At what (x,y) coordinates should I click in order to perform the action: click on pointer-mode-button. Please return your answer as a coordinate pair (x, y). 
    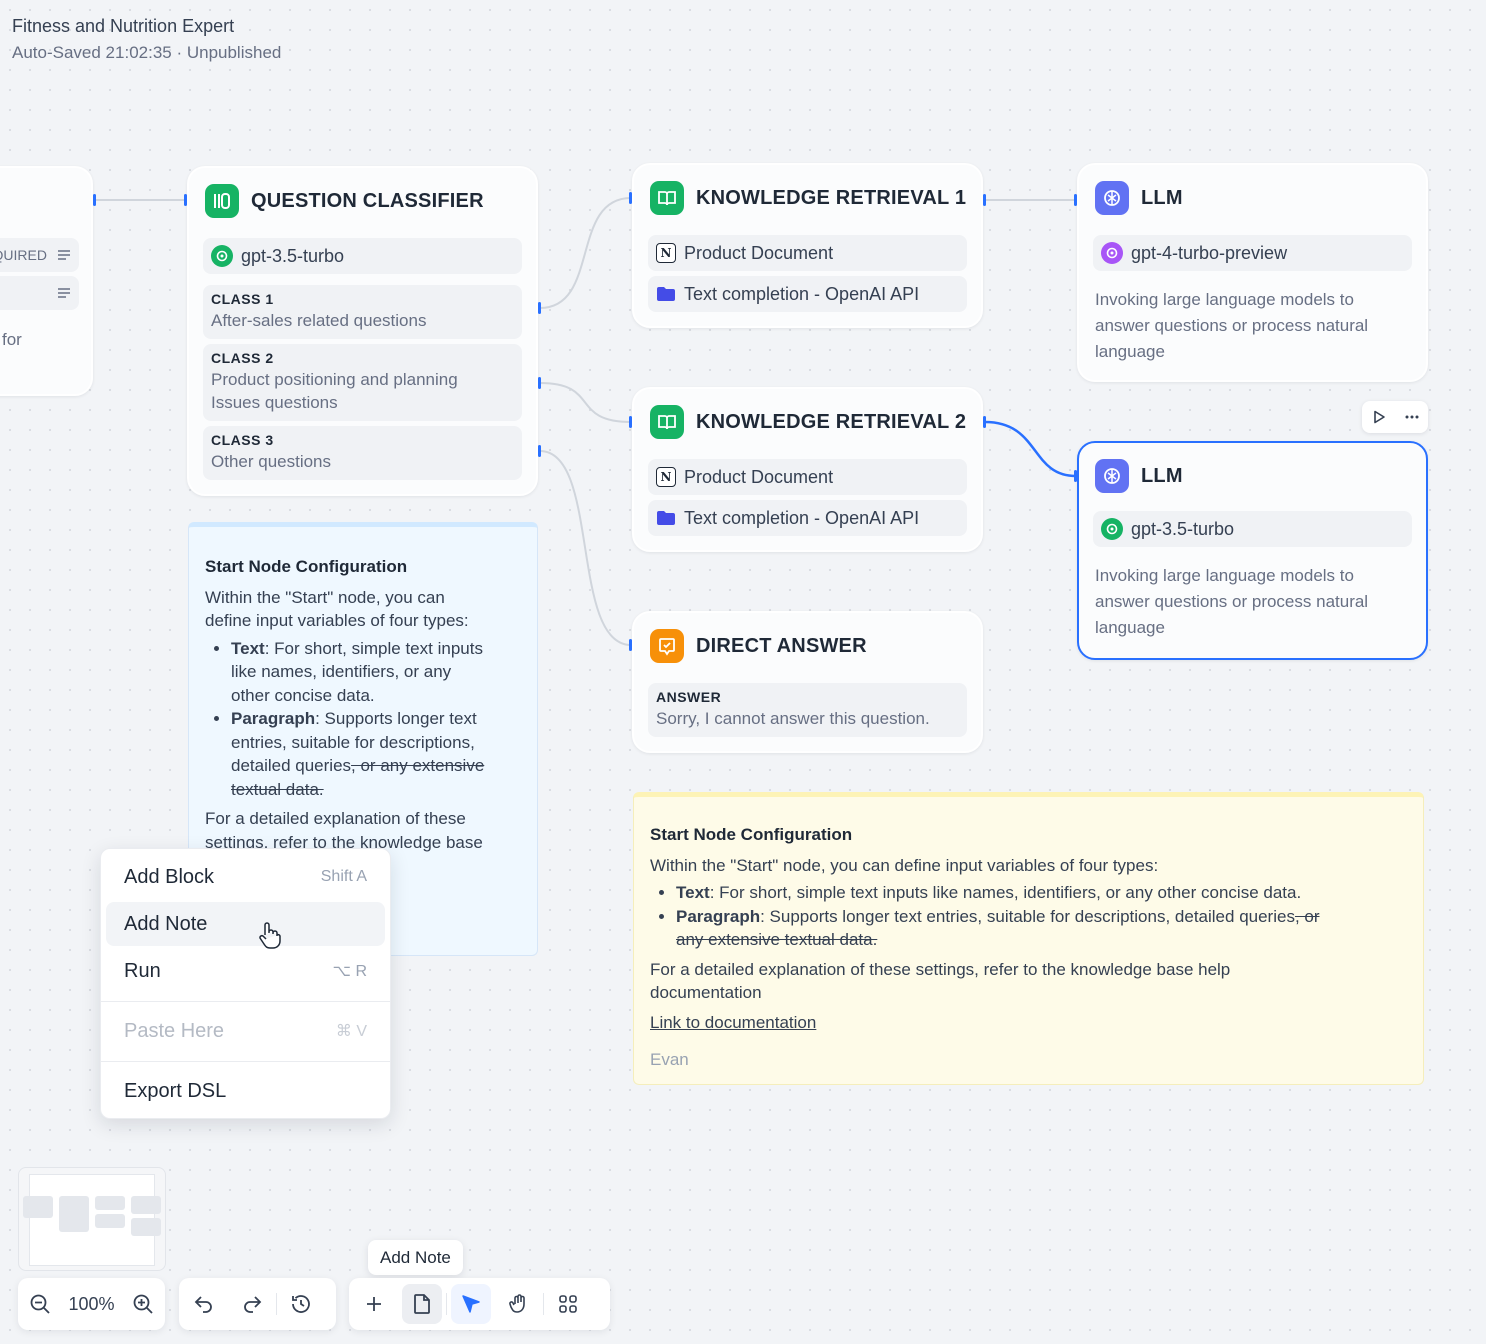
    Looking at the image, I should click on (471, 1304).